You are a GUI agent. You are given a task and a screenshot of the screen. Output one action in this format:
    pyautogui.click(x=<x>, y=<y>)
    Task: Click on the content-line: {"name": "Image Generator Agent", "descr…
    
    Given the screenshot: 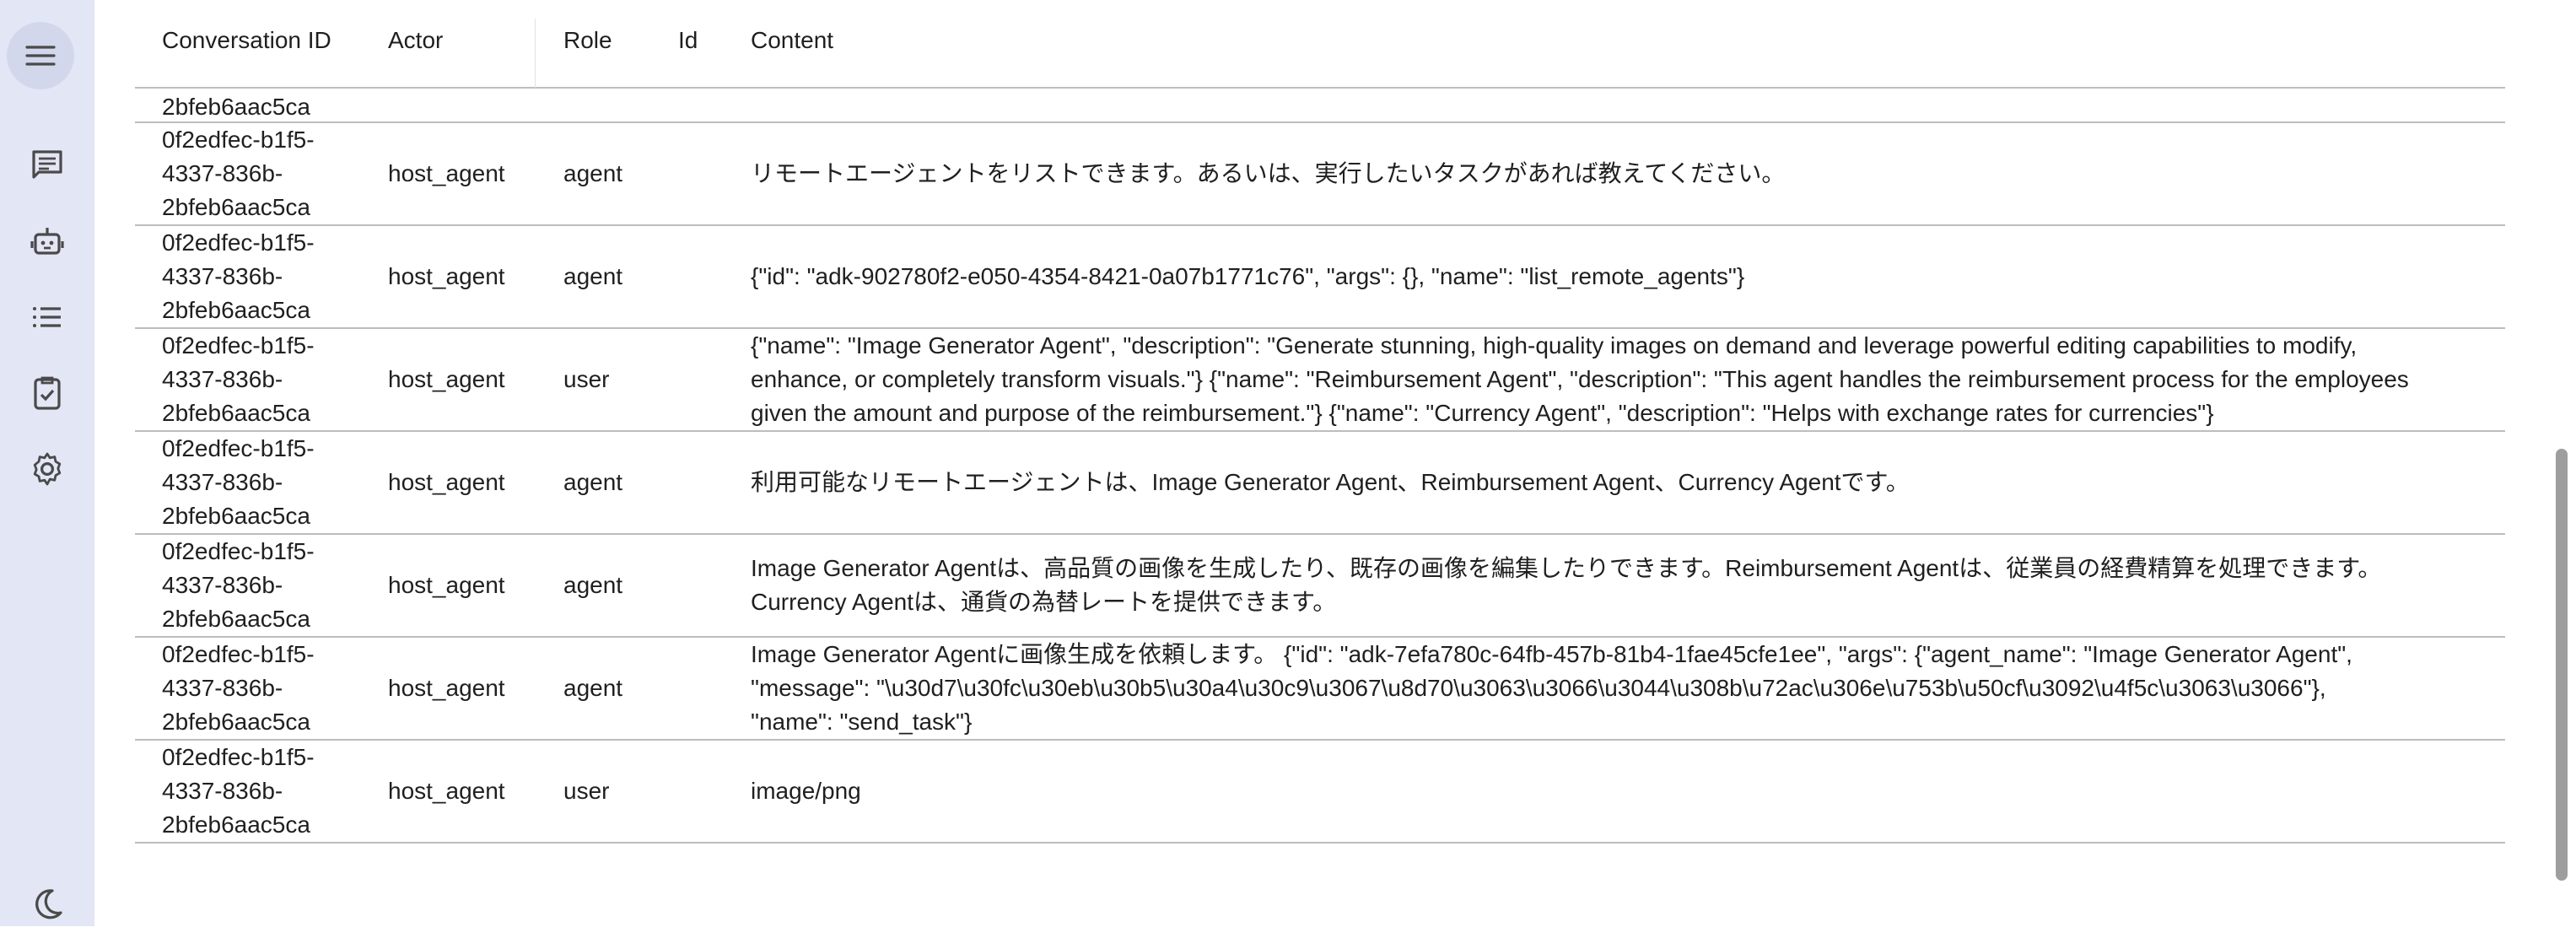 What is the action you would take?
    pyautogui.click(x=1554, y=345)
    